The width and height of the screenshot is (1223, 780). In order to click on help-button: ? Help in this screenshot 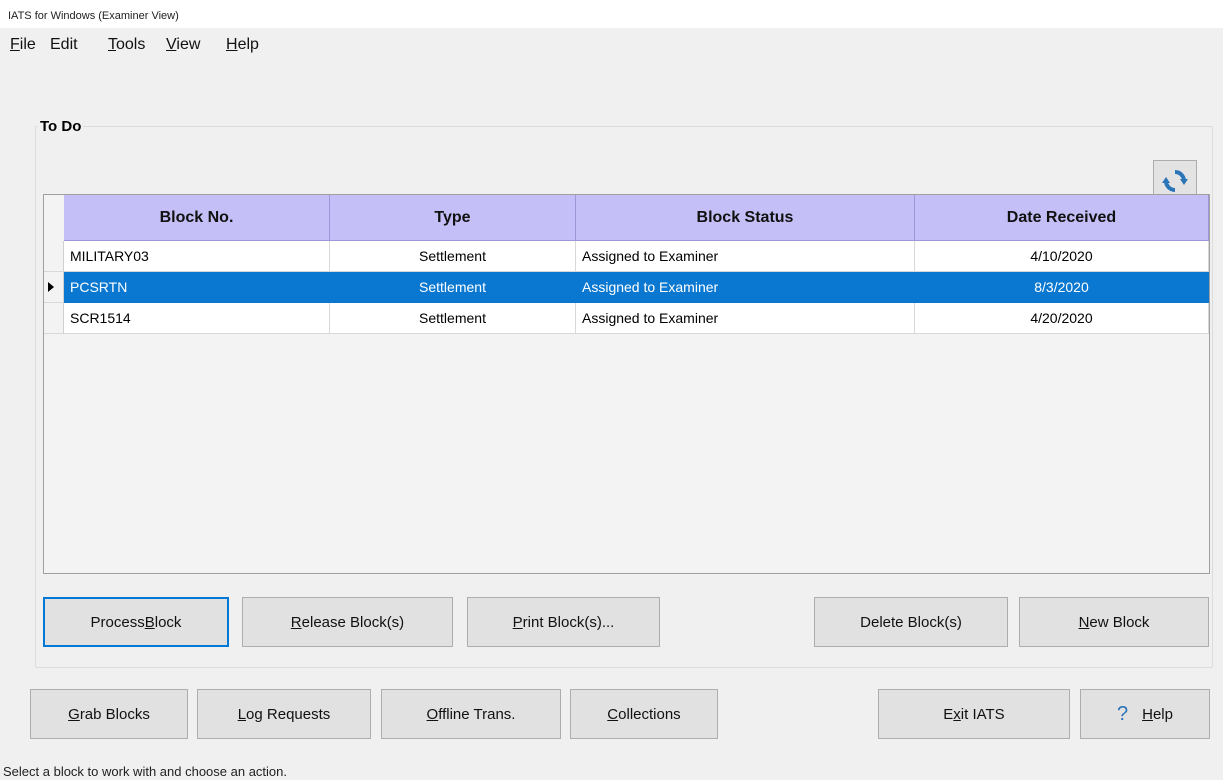, I will do `click(1145, 714)`.